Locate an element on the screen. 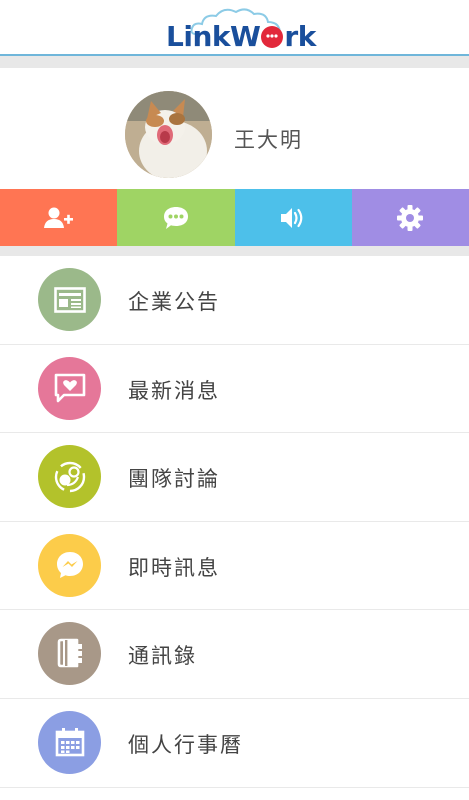 This screenshot has height=800, width=469. app-header: LinkW rk is located at coordinates (234, 28).